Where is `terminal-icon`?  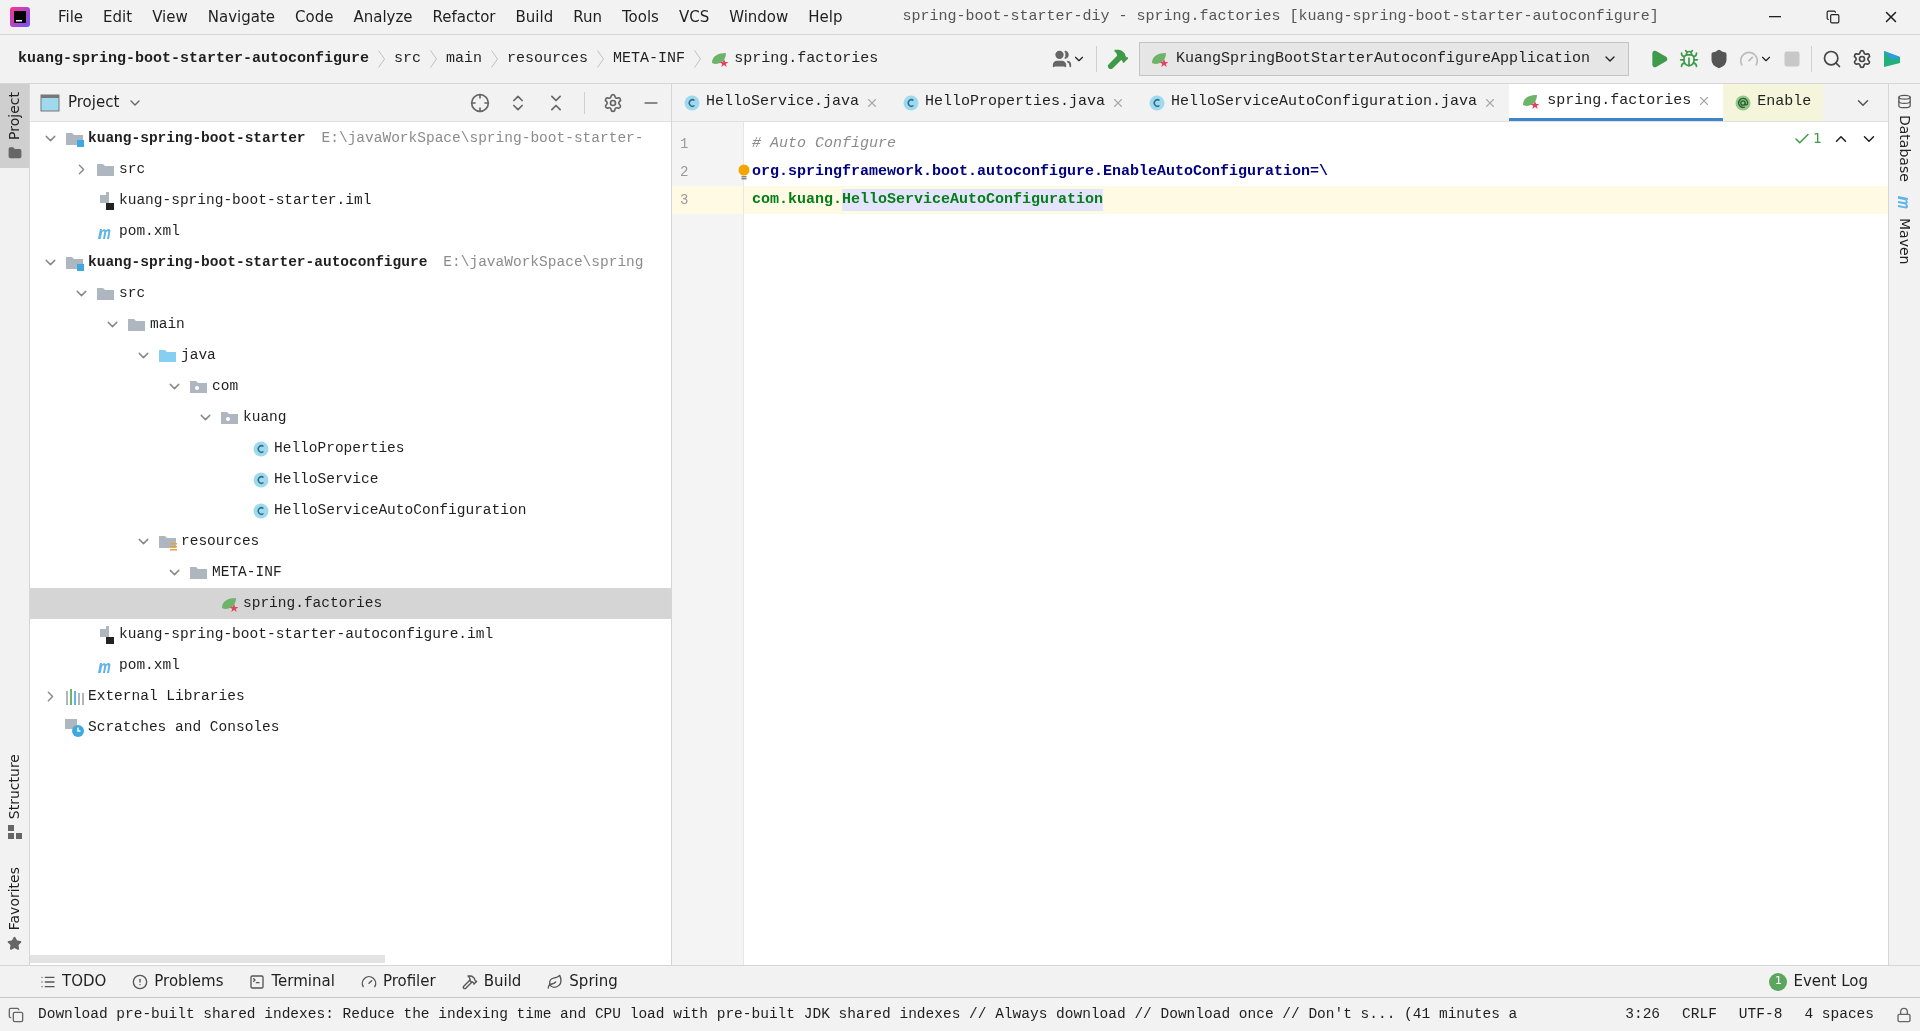 terminal-icon is located at coordinates (257, 981).